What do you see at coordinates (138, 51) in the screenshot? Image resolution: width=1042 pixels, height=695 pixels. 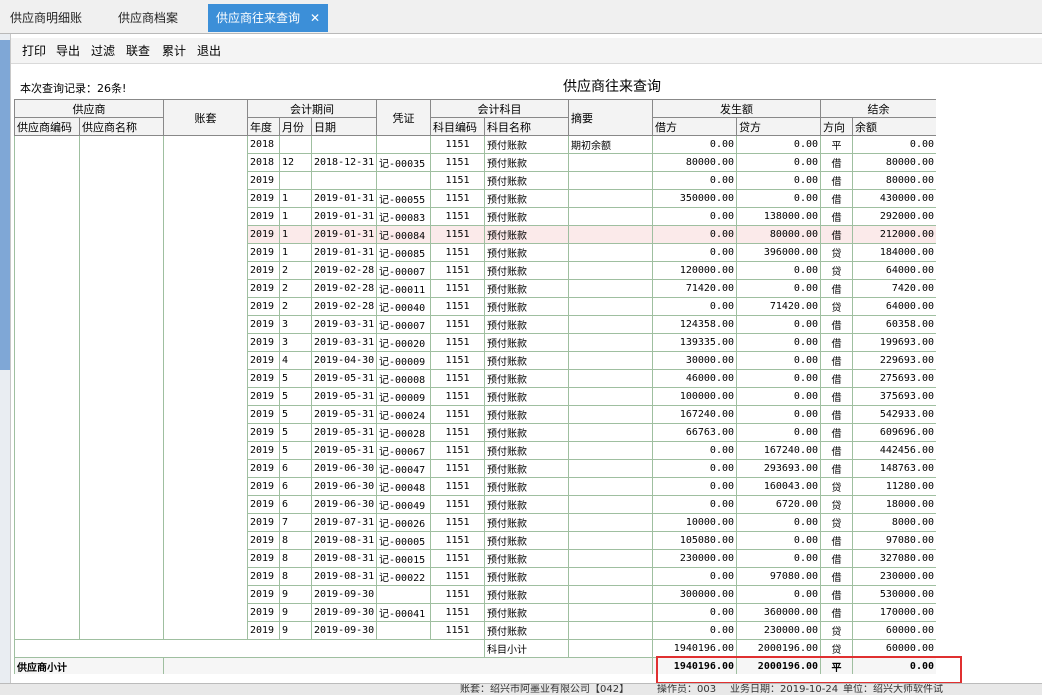 I see `link-query-button: 联查` at bounding box center [138, 51].